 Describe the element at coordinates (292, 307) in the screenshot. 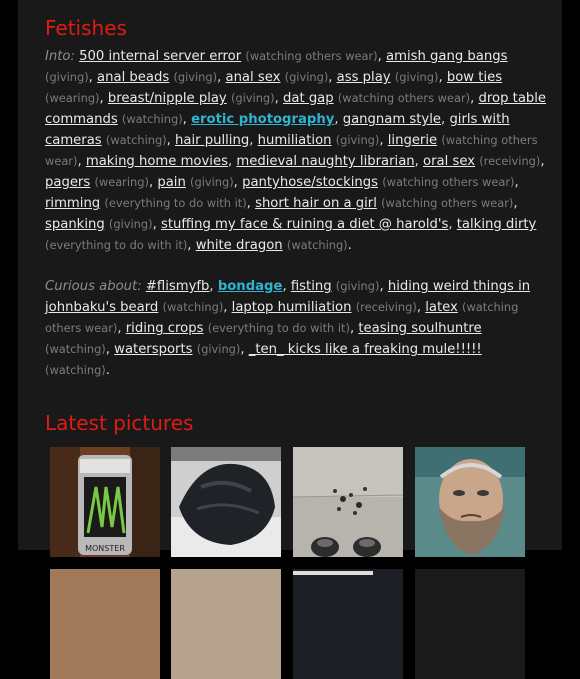

I see `curious-tag-link: laptop humiliation` at that location.